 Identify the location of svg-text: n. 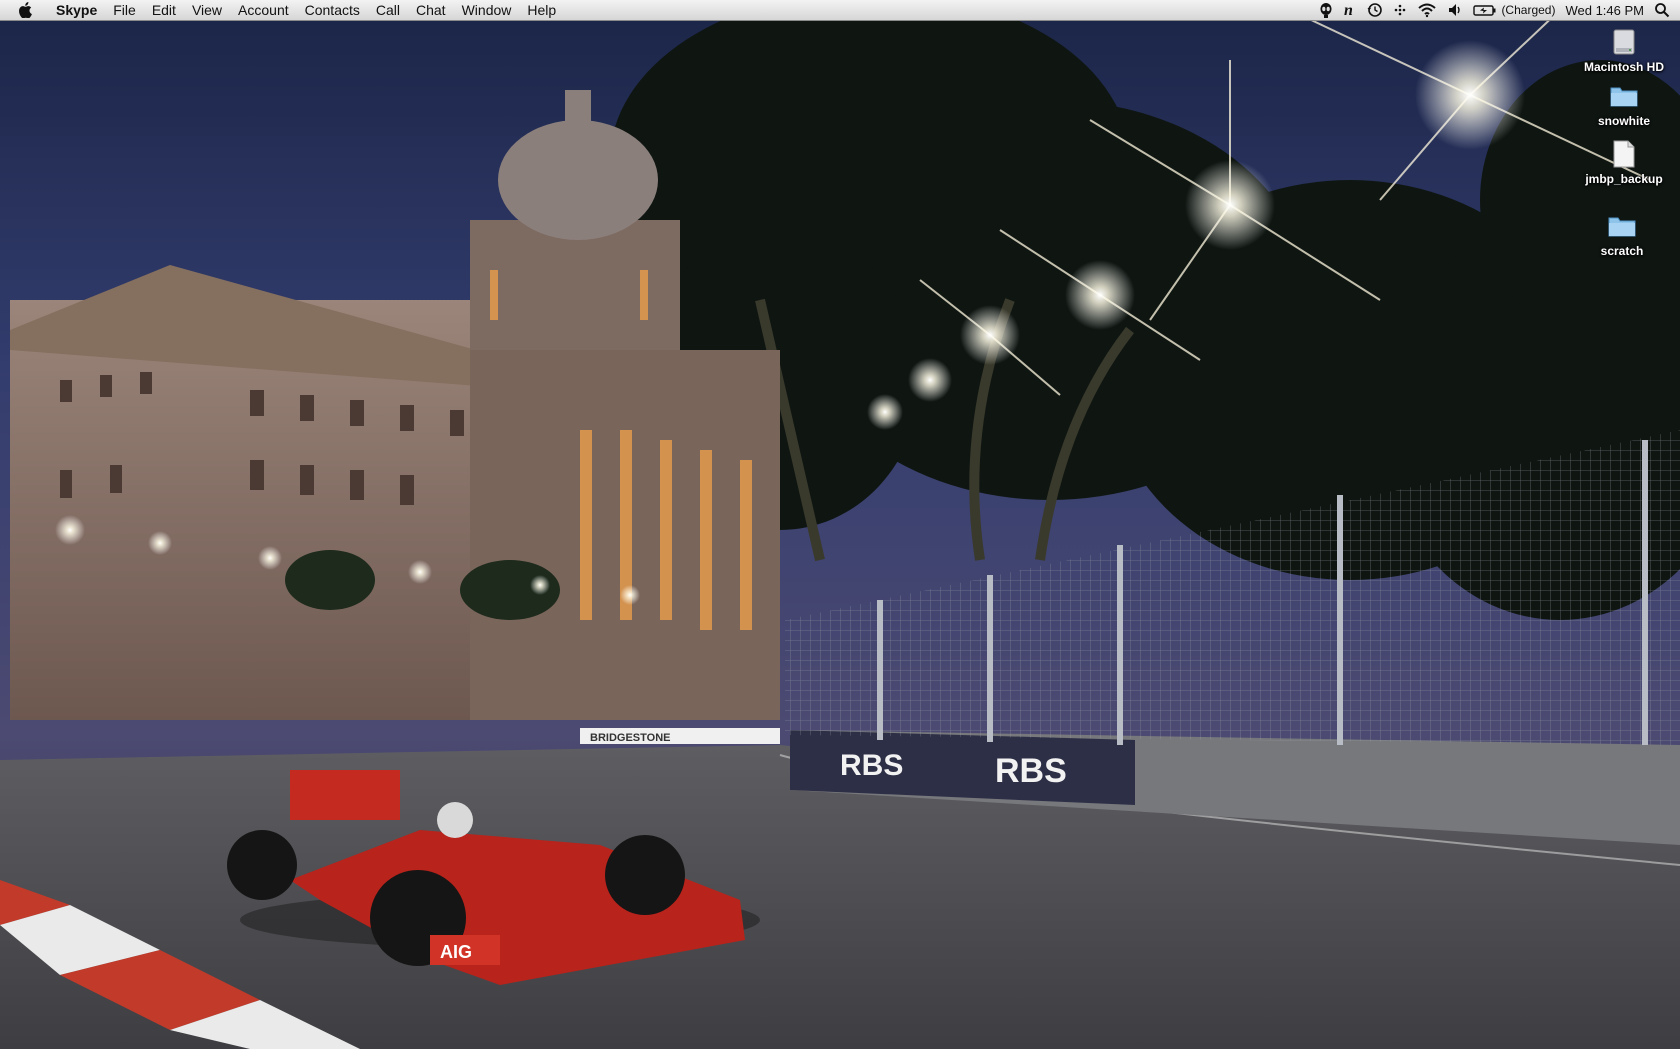
(1348, 10).